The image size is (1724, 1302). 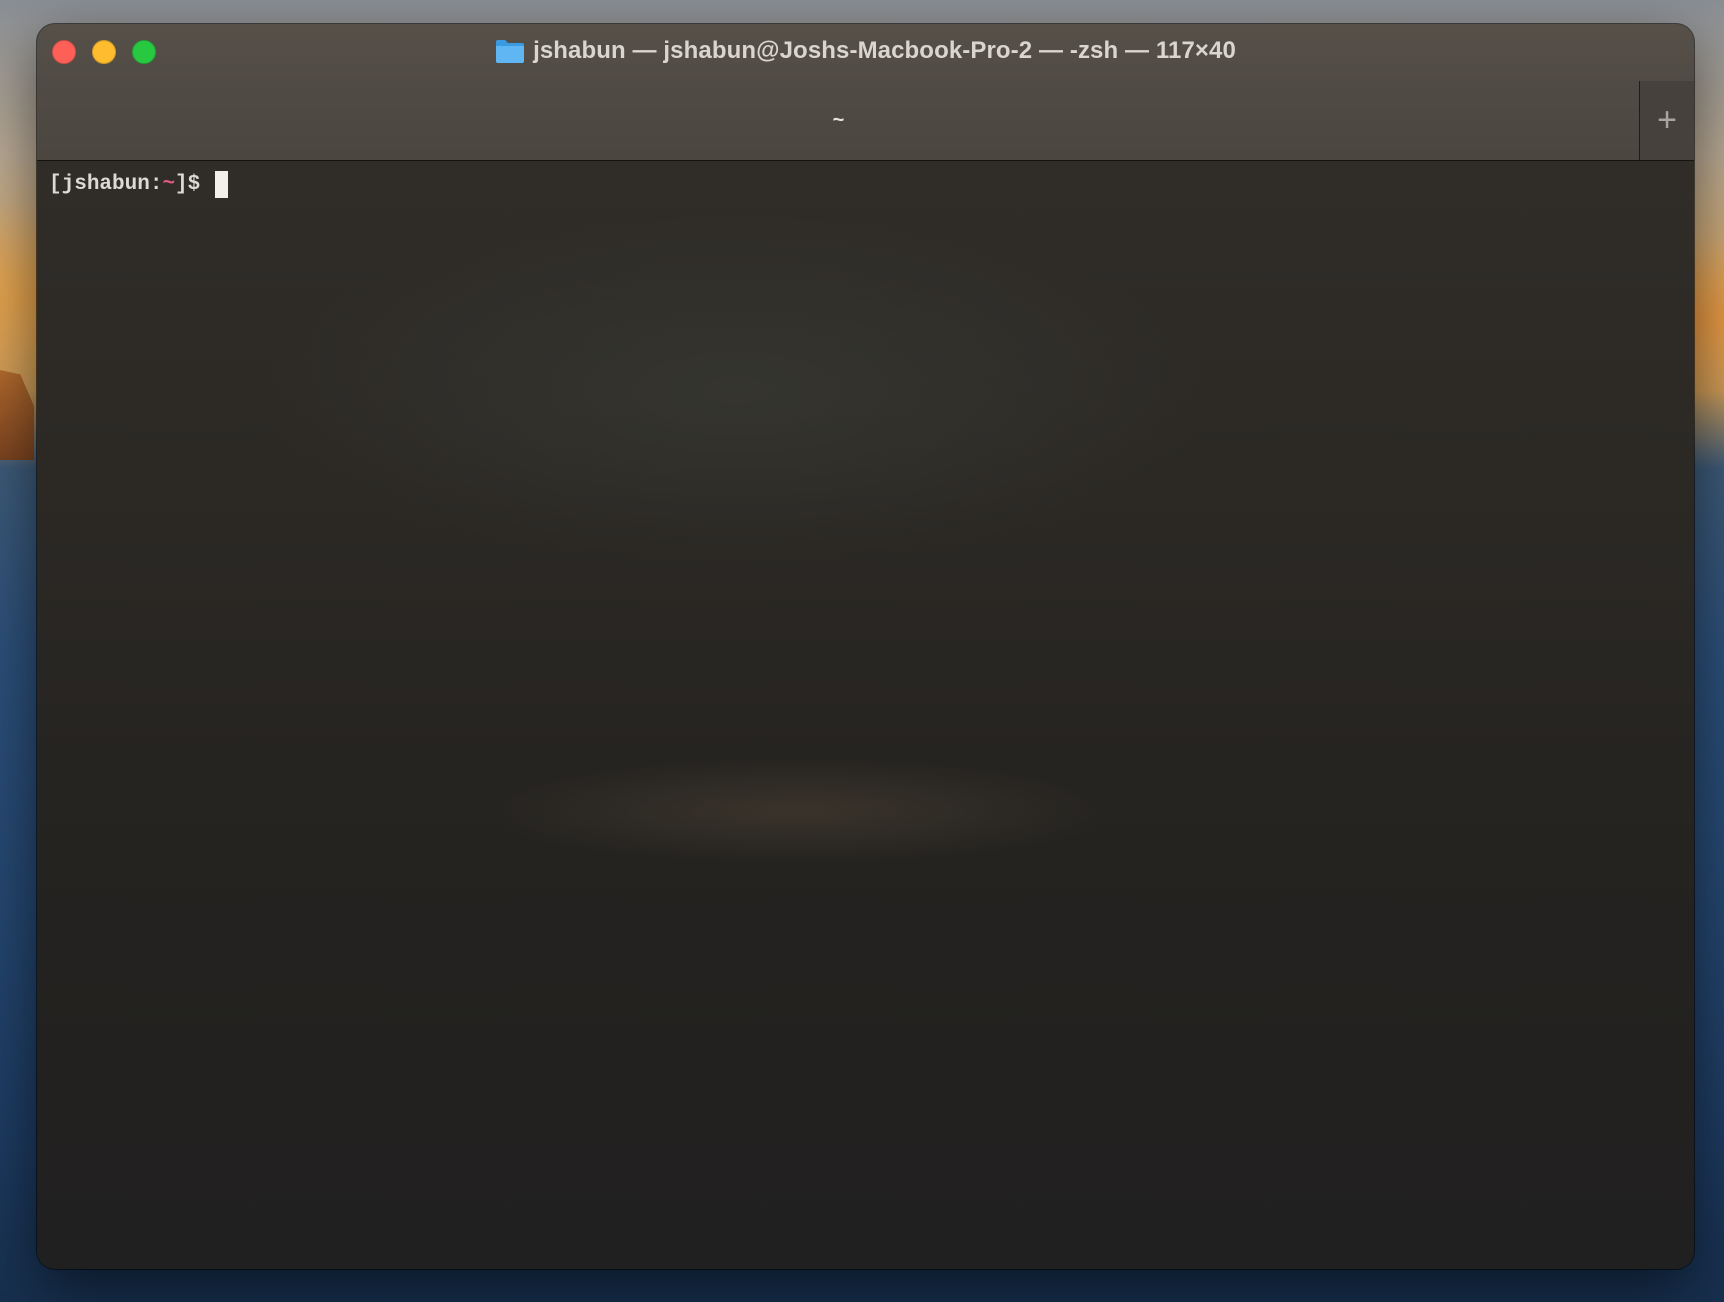 What do you see at coordinates (181, 184) in the screenshot?
I see `prompt-close-bracket: ]` at bounding box center [181, 184].